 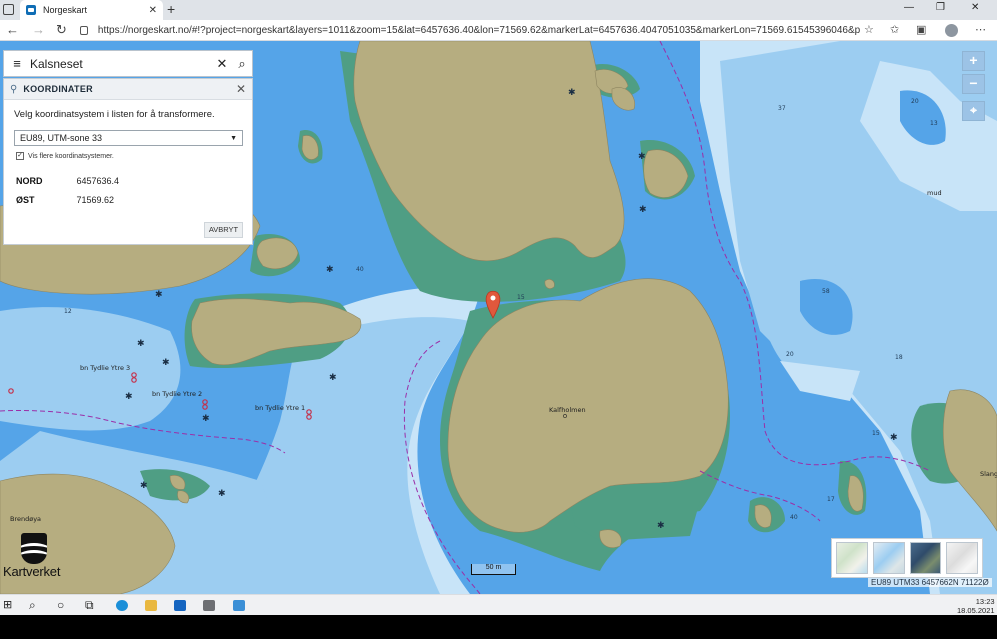 I want to click on place-tydlie-1: bn Tydlie Ytre 1, so click(x=280, y=408).